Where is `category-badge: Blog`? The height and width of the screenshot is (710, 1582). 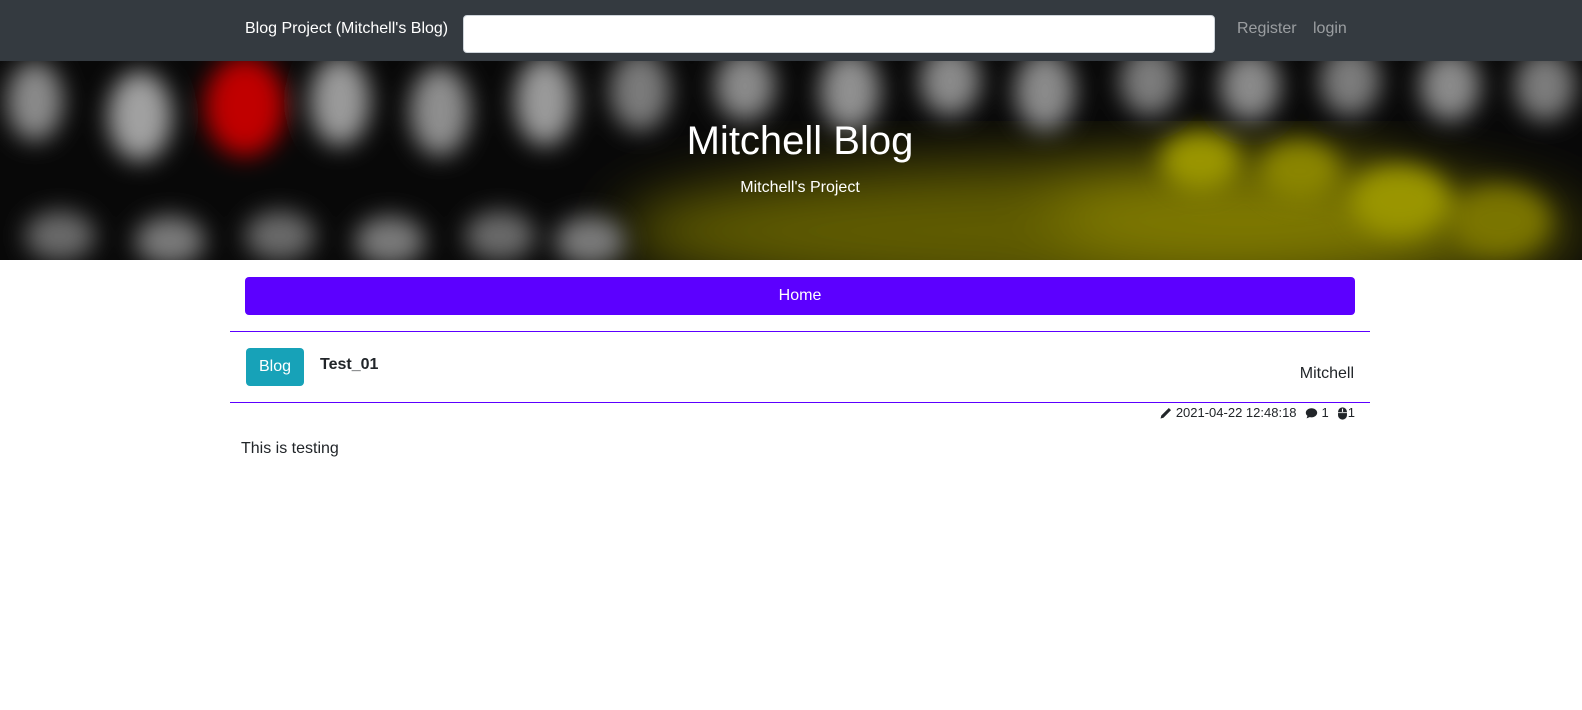 category-badge: Blog is located at coordinates (275, 367).